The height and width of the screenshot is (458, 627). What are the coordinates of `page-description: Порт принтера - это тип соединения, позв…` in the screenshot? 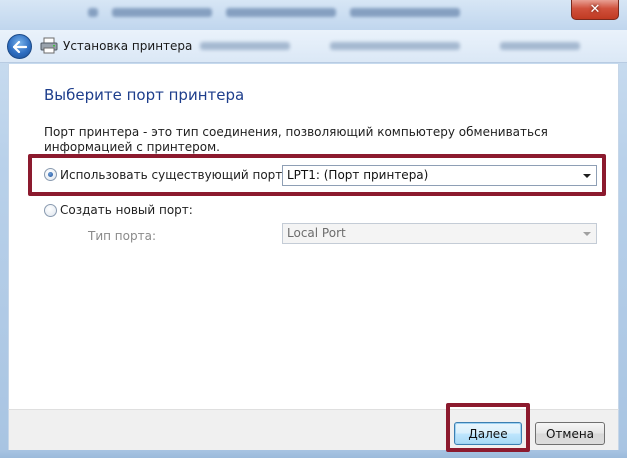 It's located at (296, 139).